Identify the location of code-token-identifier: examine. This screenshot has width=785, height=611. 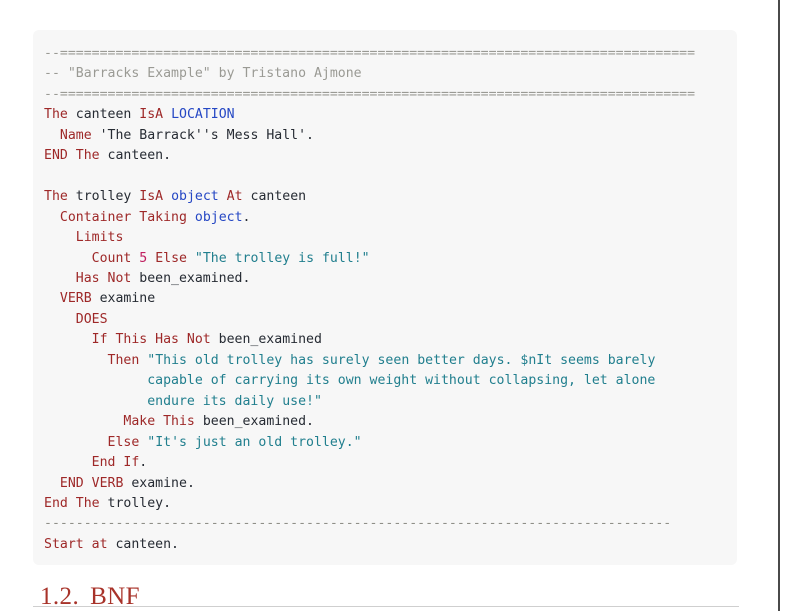
(123, 299).